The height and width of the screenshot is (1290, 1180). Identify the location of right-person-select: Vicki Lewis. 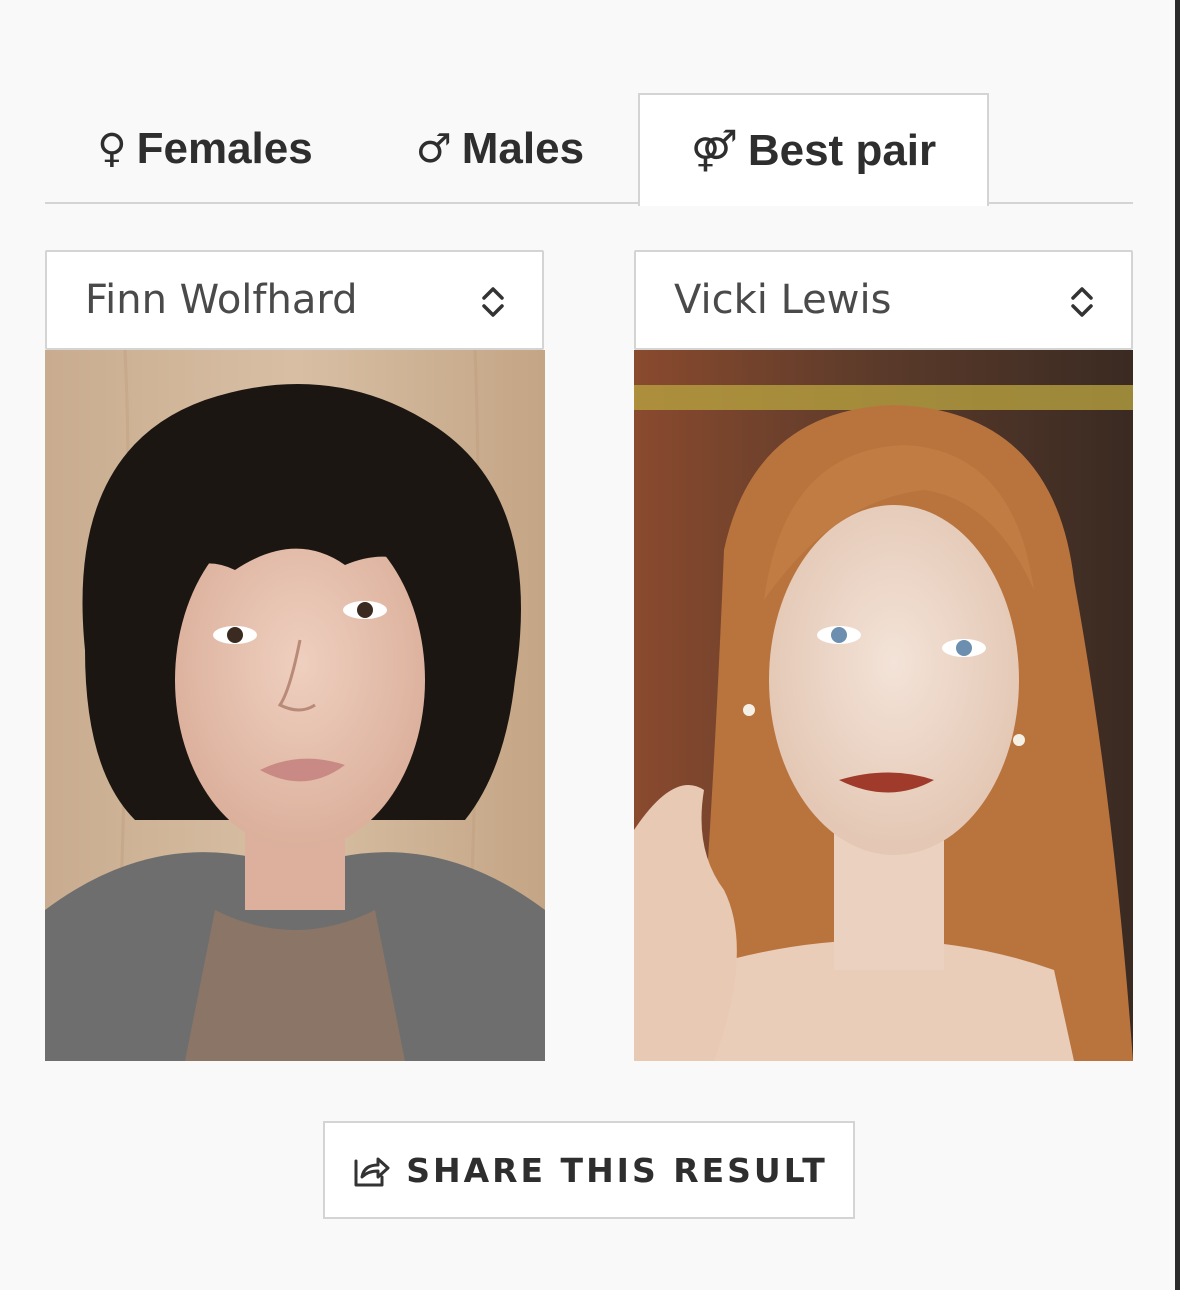
(883, 300).